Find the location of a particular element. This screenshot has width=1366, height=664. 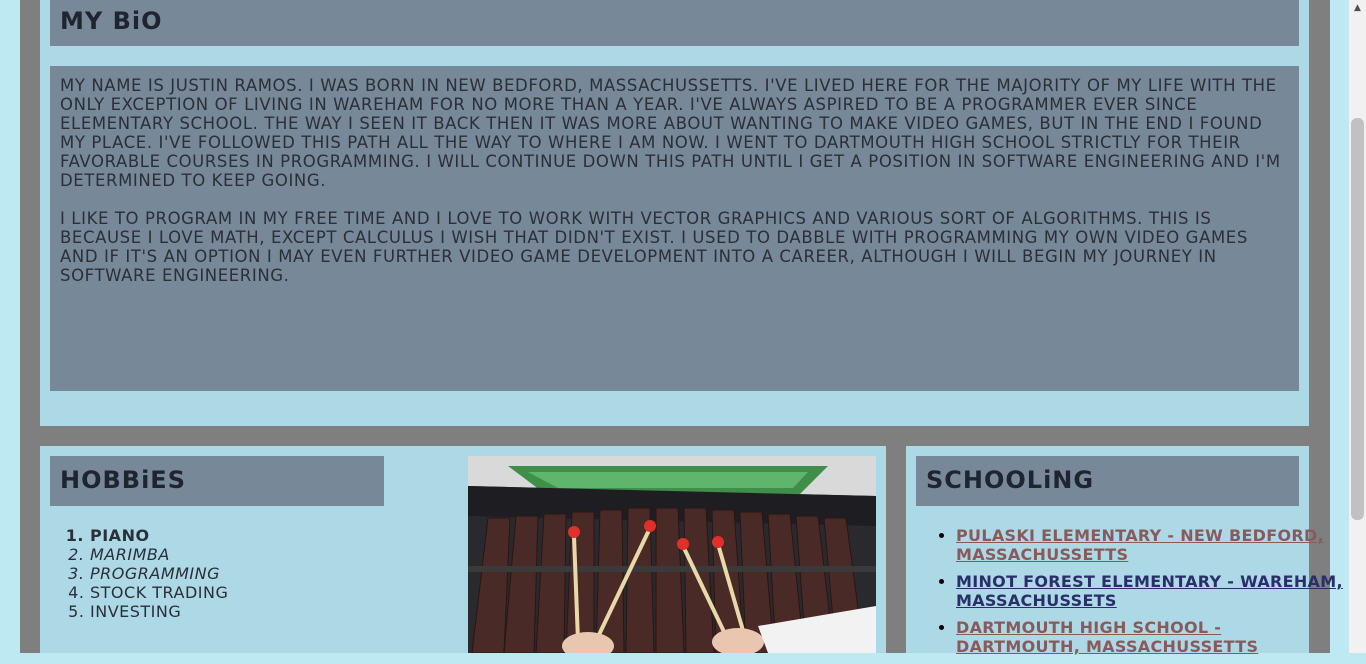

hobby-item: STOCK TRADiNG is located at coordinates (159, 592).